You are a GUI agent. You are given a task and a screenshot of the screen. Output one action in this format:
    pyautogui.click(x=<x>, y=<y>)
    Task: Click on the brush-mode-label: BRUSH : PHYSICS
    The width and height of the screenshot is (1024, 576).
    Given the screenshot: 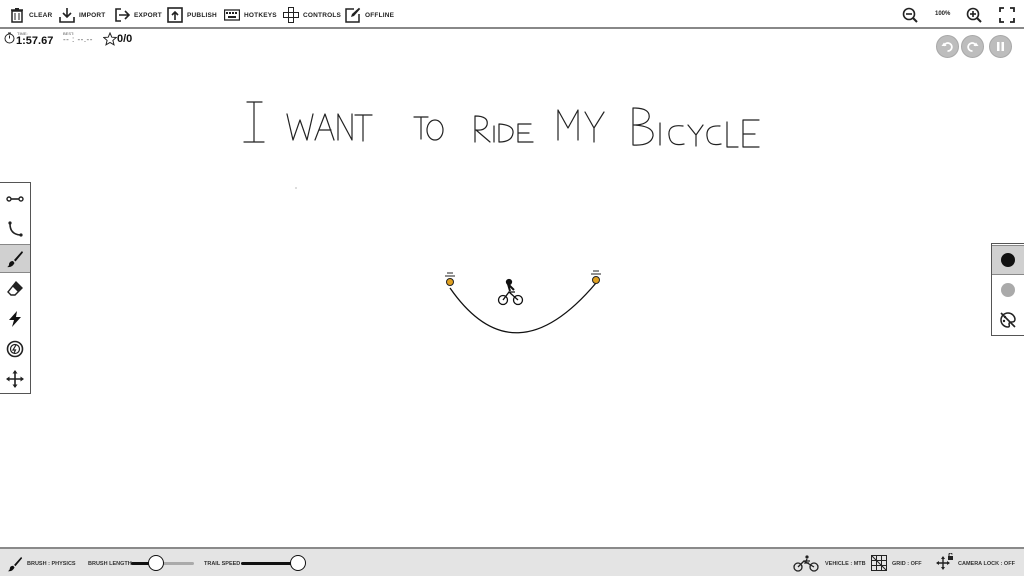 What is the action you would take?
    pyautogui.click(x=51, y=564)
    